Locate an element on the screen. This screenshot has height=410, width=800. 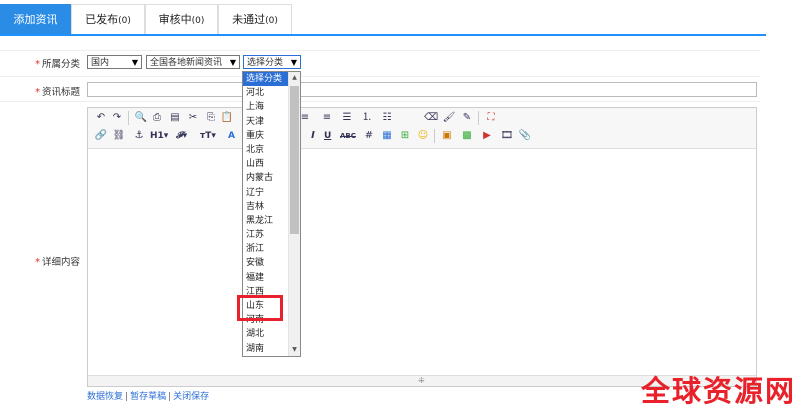
insert-row-icon: ⊞ is located at coordinates (405, 136).